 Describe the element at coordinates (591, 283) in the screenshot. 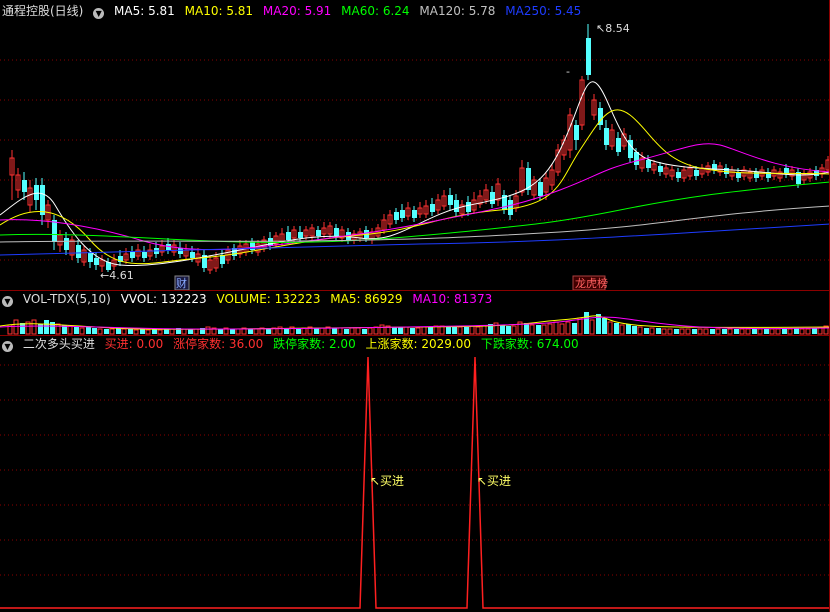

I see `longhu-tag: 龙虎榜` at that location.